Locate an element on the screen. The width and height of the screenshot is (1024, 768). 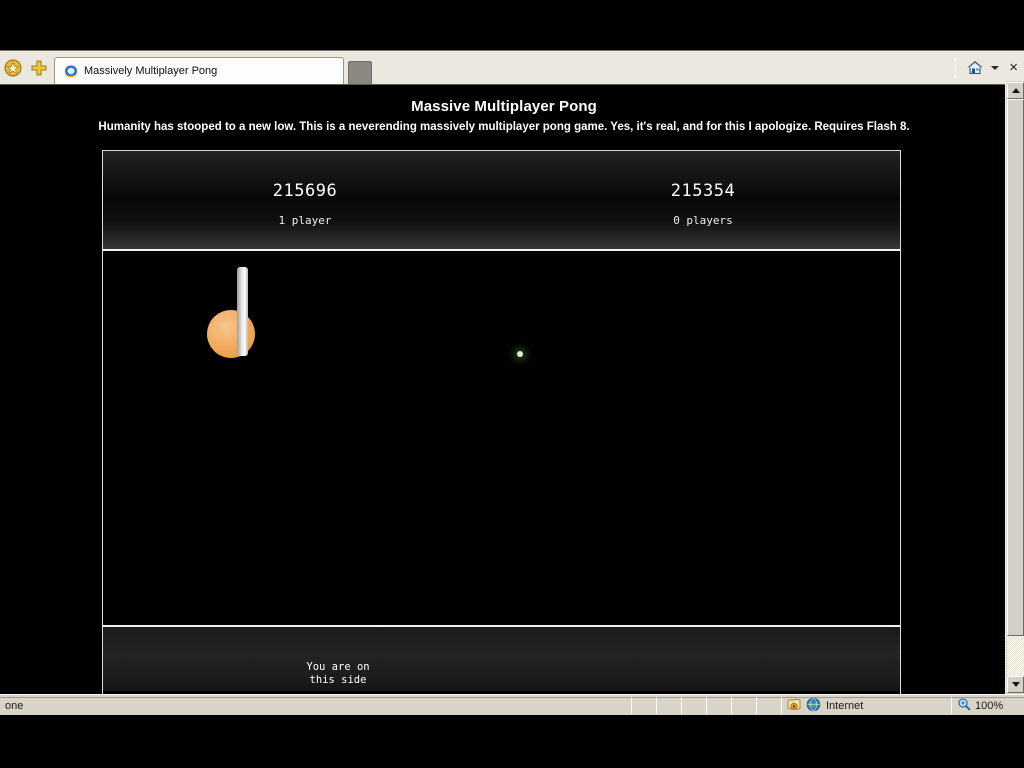
your-side-label-line2: this side is located at coordinates (338, 680).